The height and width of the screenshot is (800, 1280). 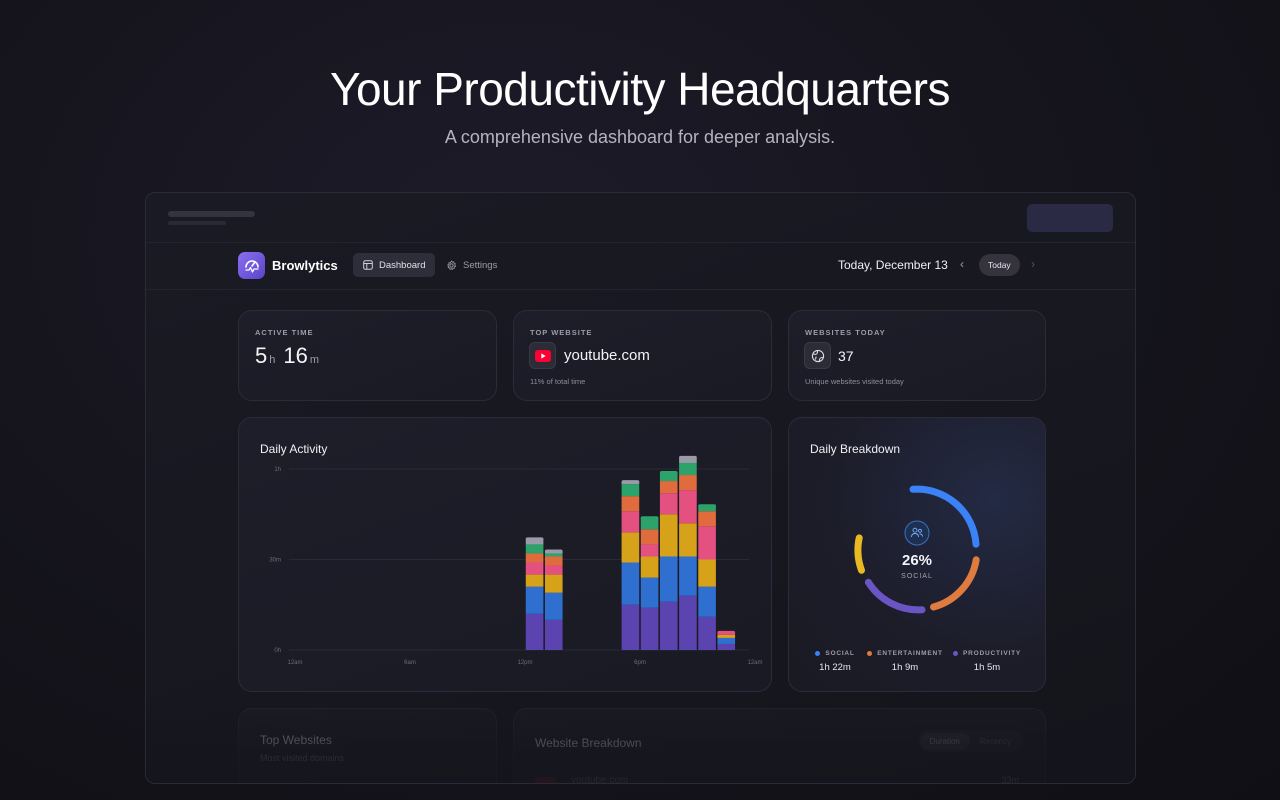 What do you see at coordinates (992, 653) in the screenshot?
I see `legend-label: PRODUCTIVITY` at bounding box center [992, 653].